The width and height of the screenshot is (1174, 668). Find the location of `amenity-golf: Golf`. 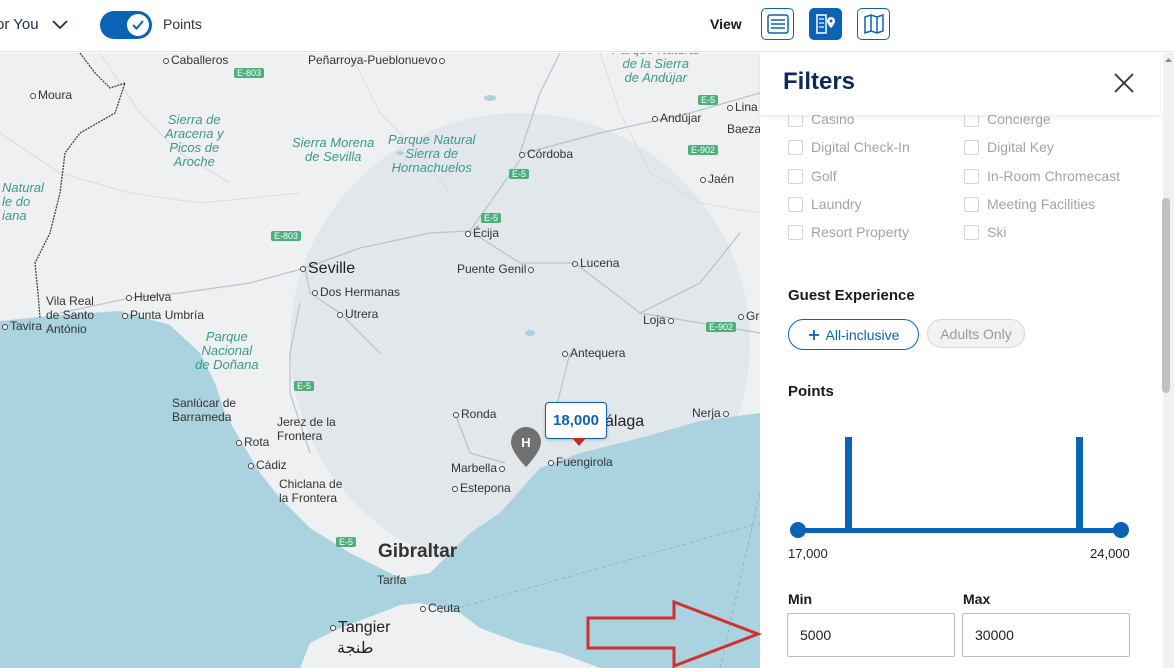

amenity-golf: Golf is located at coordinates (812, 176).